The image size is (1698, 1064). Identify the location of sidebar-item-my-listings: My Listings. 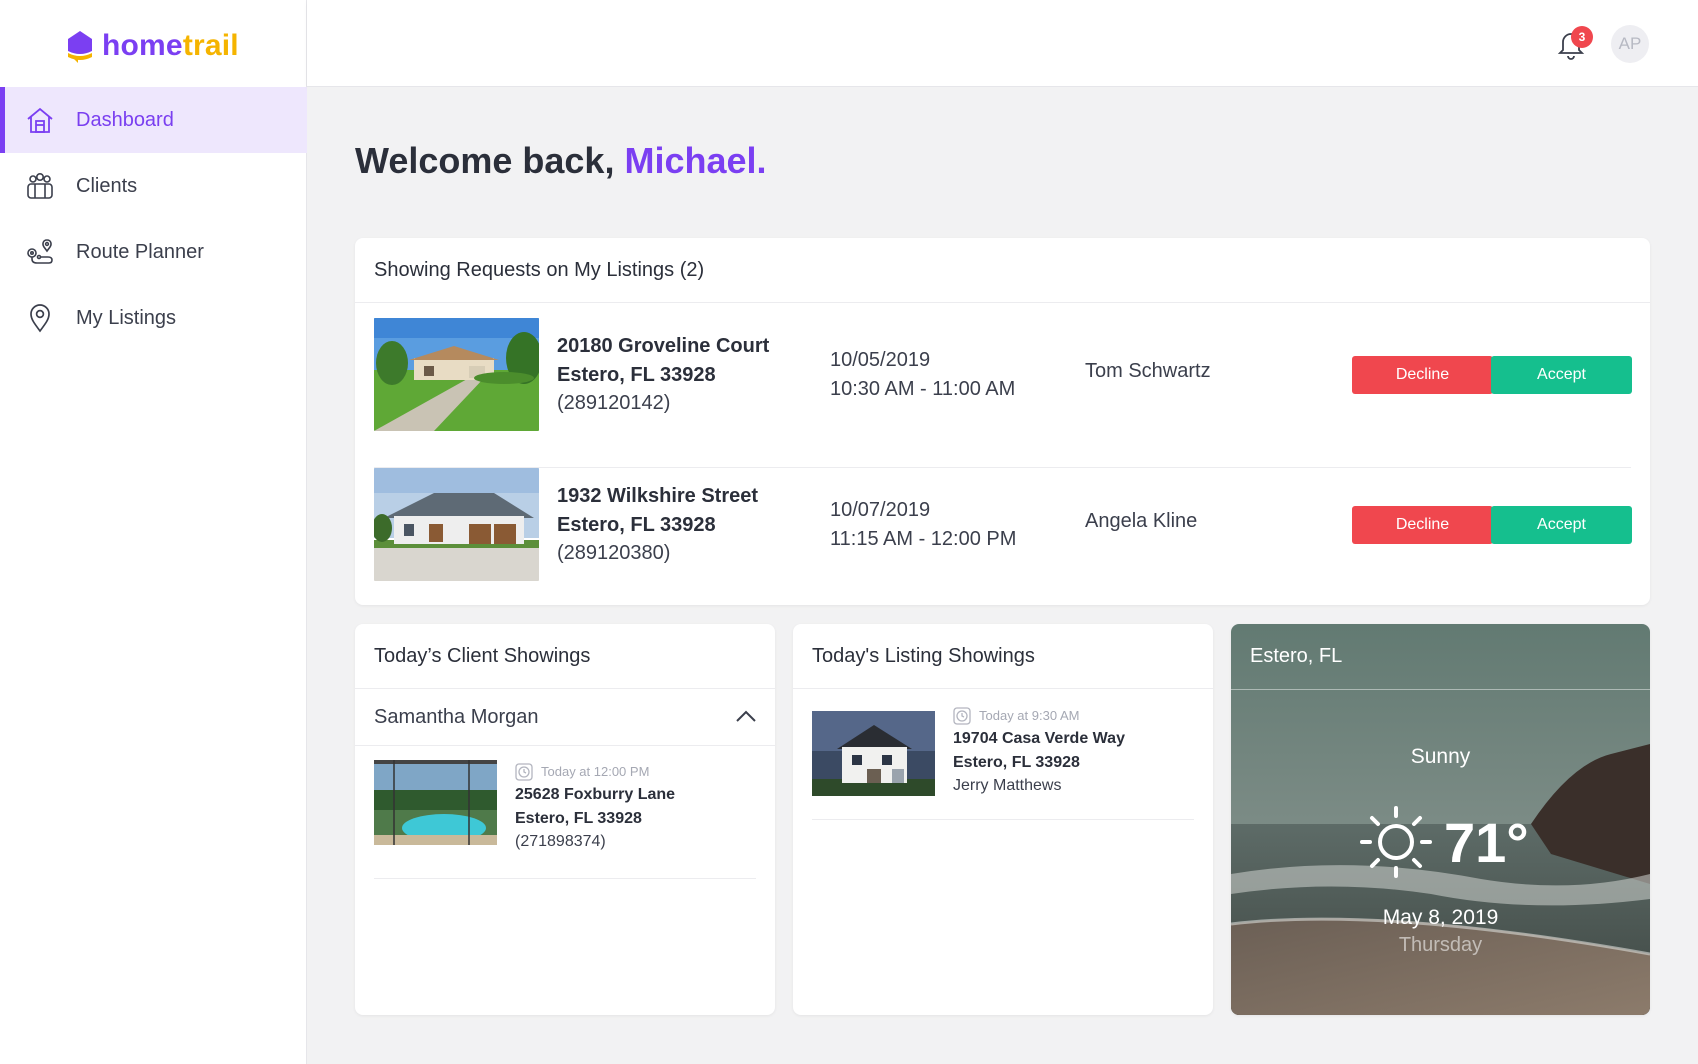
(153, 318).